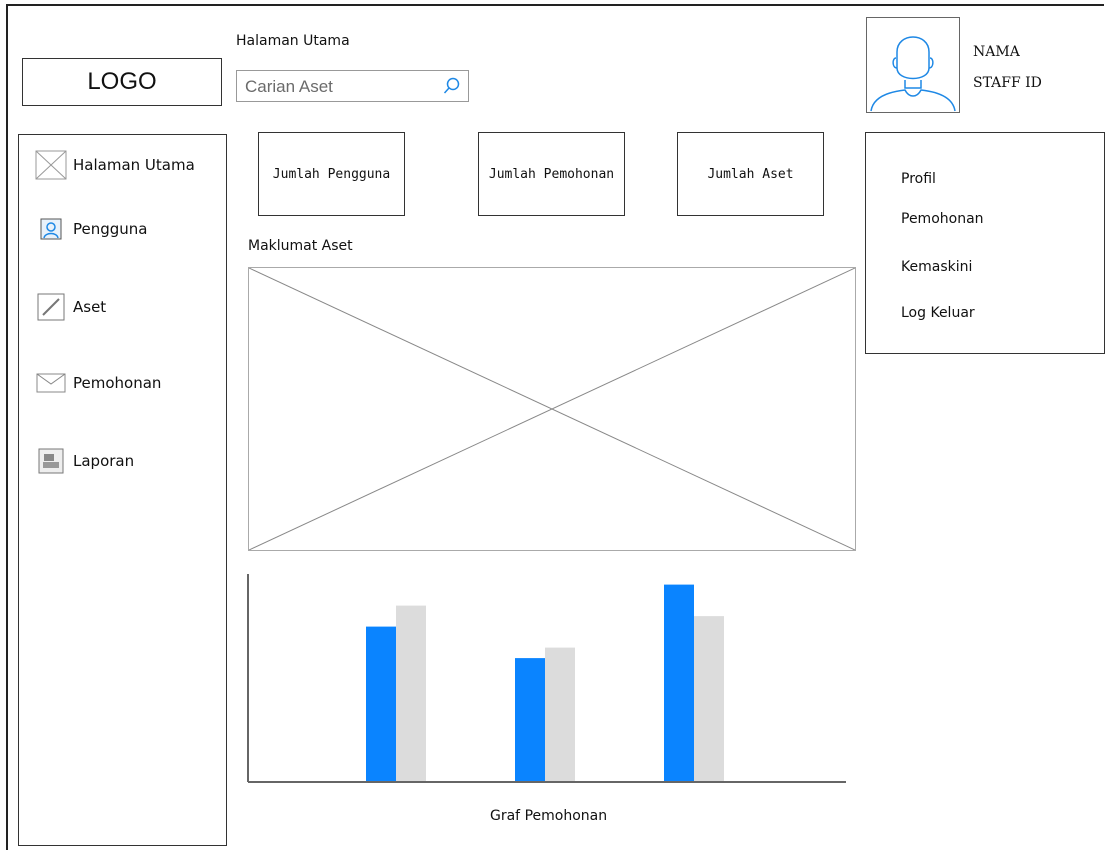 This screenshot has height=854, width=1108. I want to click on bar-group2-series1, so click(530, 720).